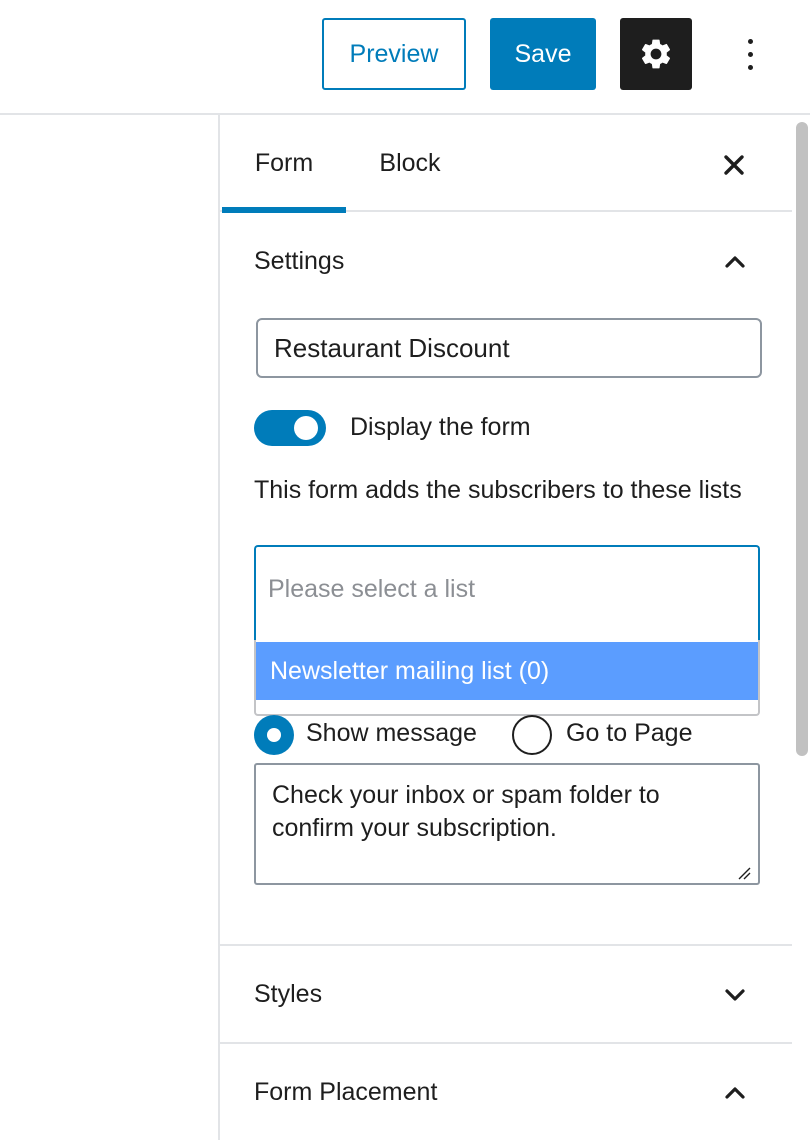 Image resolution: width=810 pixels, height=1140 pixels. I want to click on close-sidebar-button, so click(734, 165).